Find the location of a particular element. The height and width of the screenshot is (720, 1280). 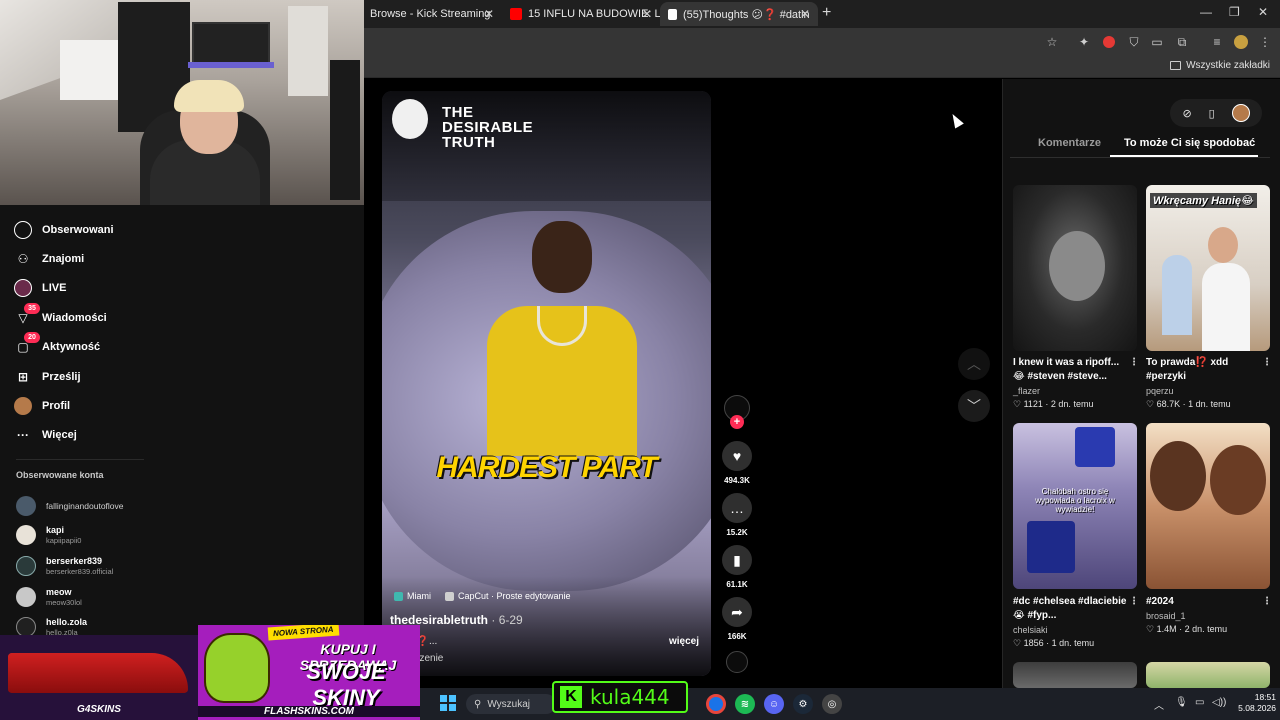

microphone-icon: 🎙︎ is located at coordinates (1181, 702).